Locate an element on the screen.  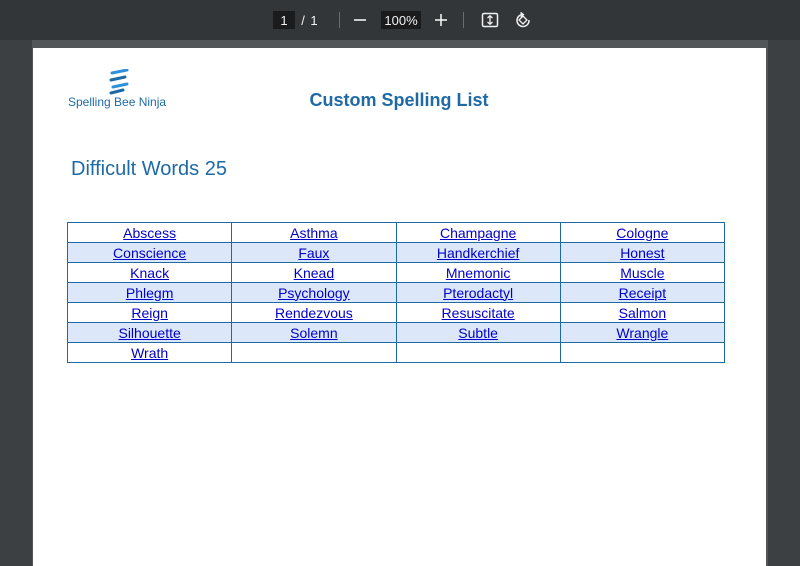
table-cell: Receipt is located at coordinates (642, 292).